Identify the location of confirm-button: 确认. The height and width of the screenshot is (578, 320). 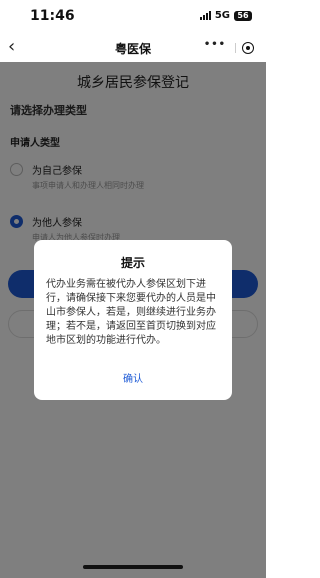
(133, 377).